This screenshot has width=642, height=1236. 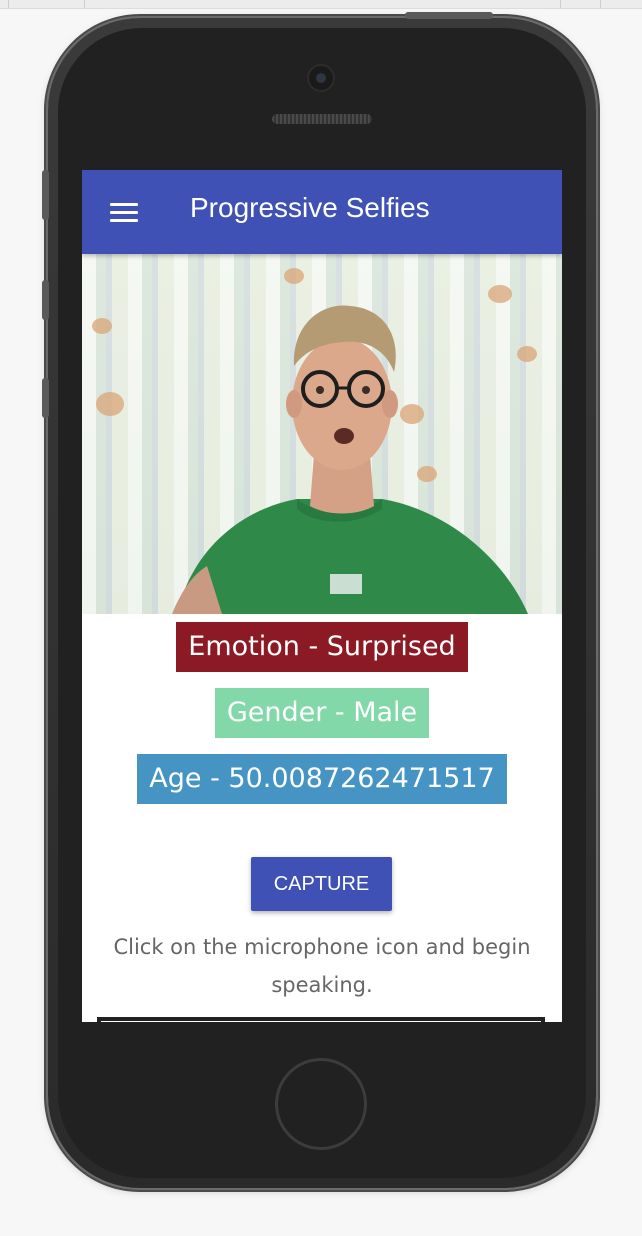 I want to click on app-bar: Progressive Selfies, so click(x=322, y=212).